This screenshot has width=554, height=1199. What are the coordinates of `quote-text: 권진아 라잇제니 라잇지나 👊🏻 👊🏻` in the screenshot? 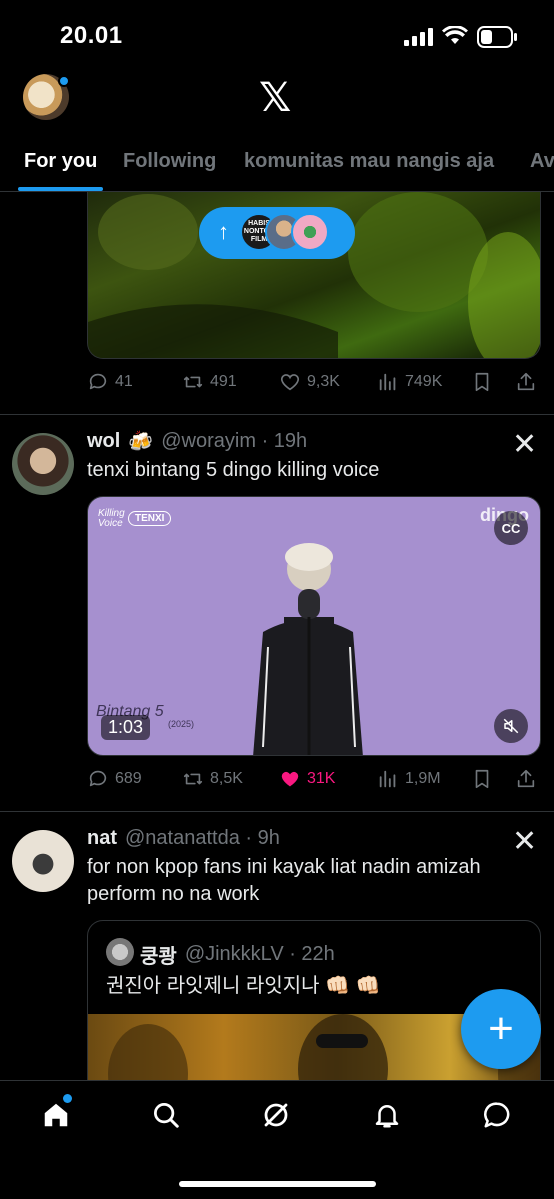 It's located at (243, 986).